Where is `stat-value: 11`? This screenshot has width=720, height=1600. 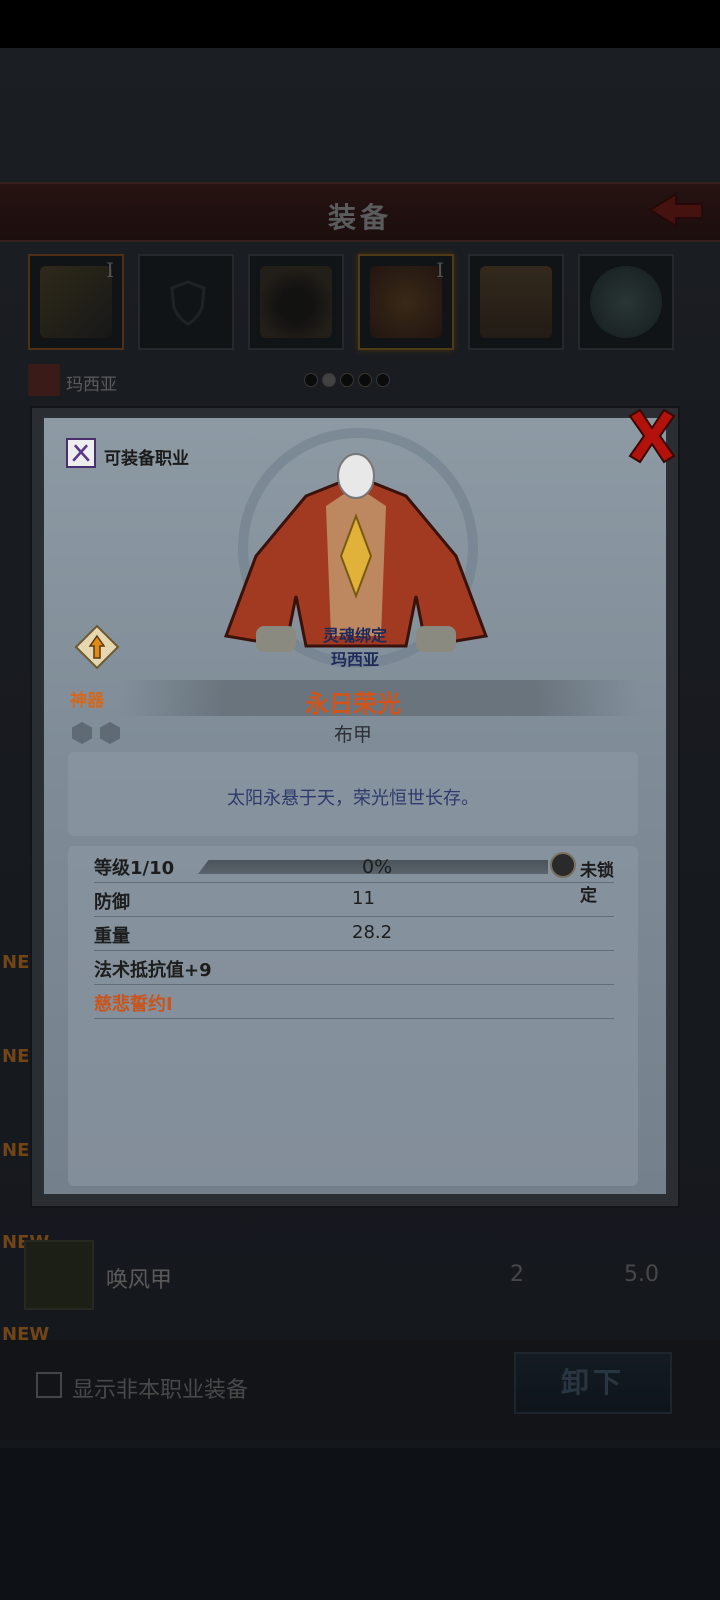
stat-value: 11 is located at coordinates (363, 898).